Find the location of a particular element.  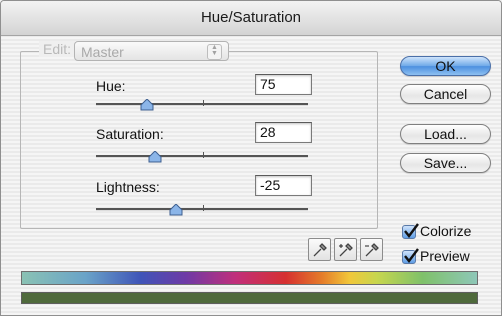

hue-field: 75 is located at coordinates (283, 84).